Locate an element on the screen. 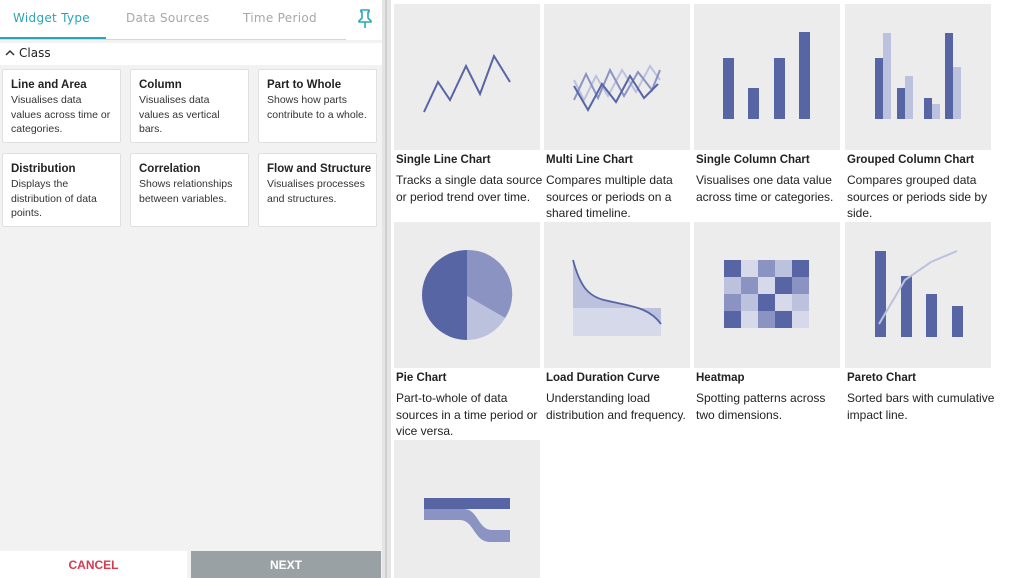  tab-bar-divider is located at coordinates (173, 39).